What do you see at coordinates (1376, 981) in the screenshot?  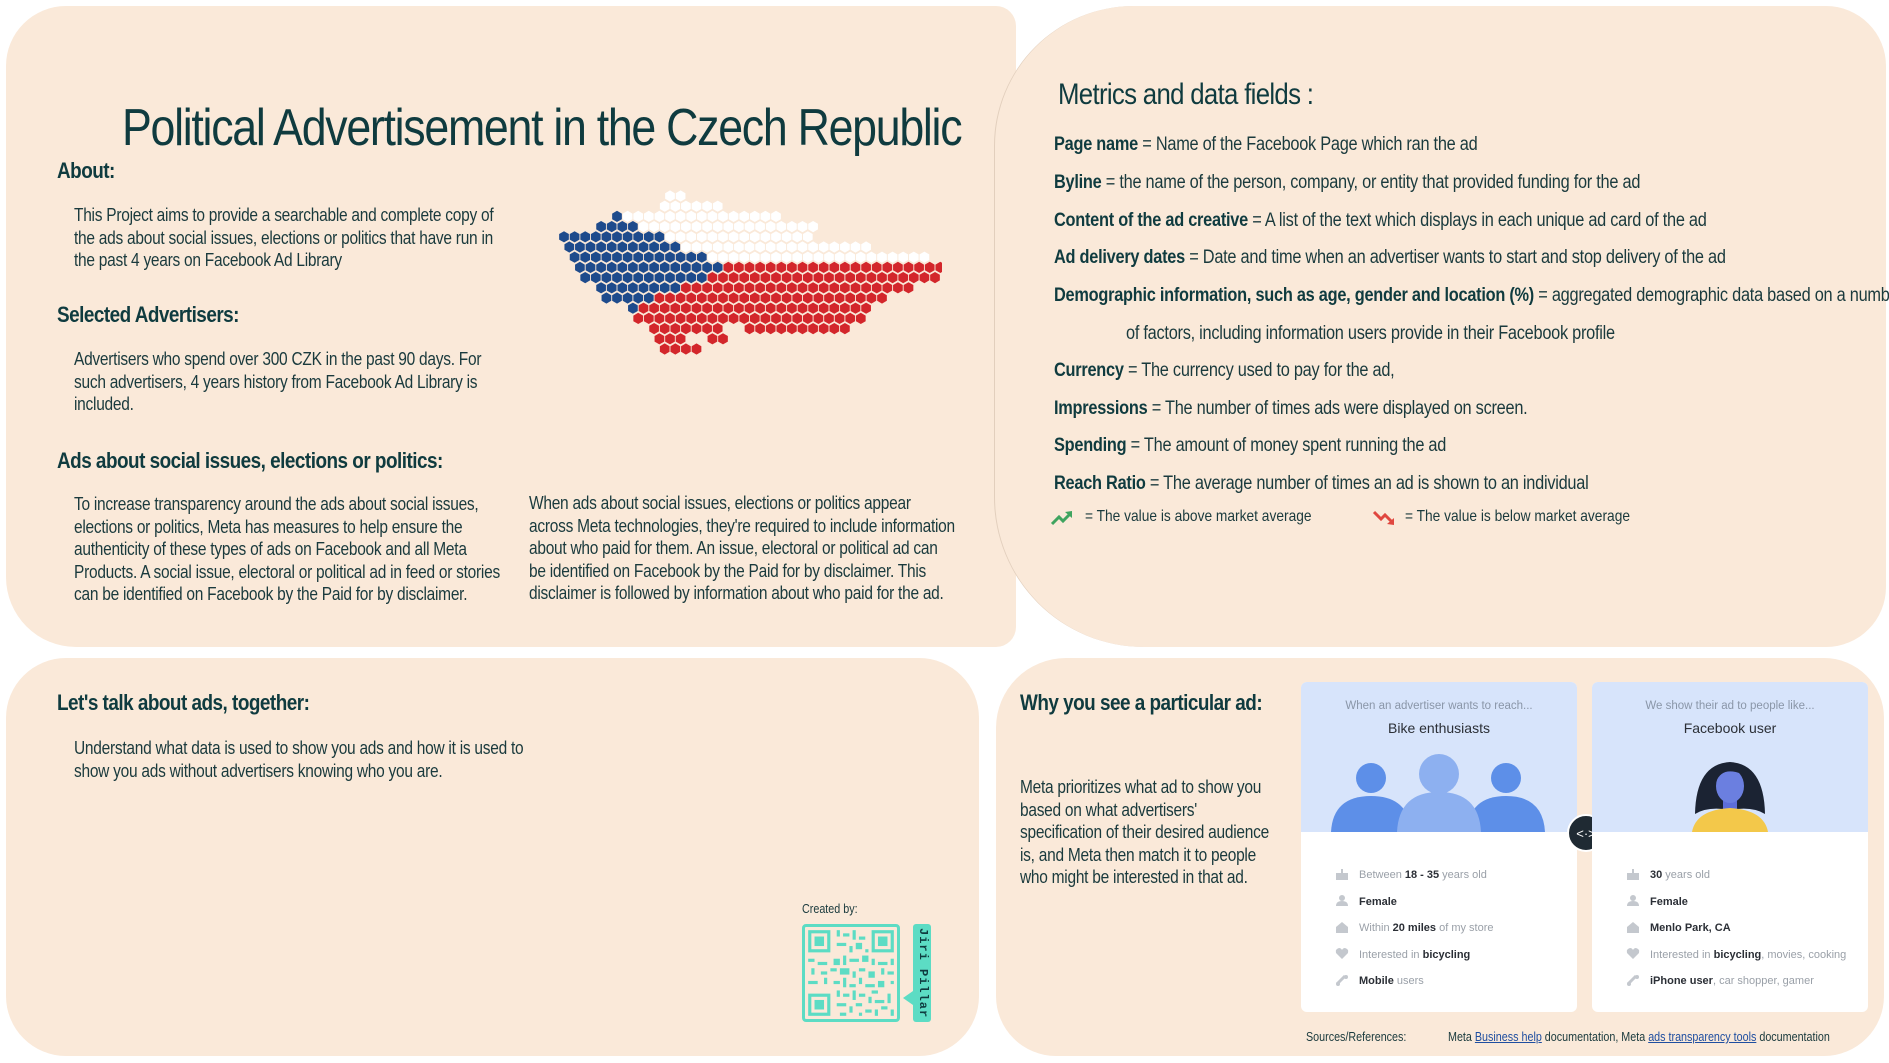 I see `row-value: Mobile` at bounding box center [1376, 981].